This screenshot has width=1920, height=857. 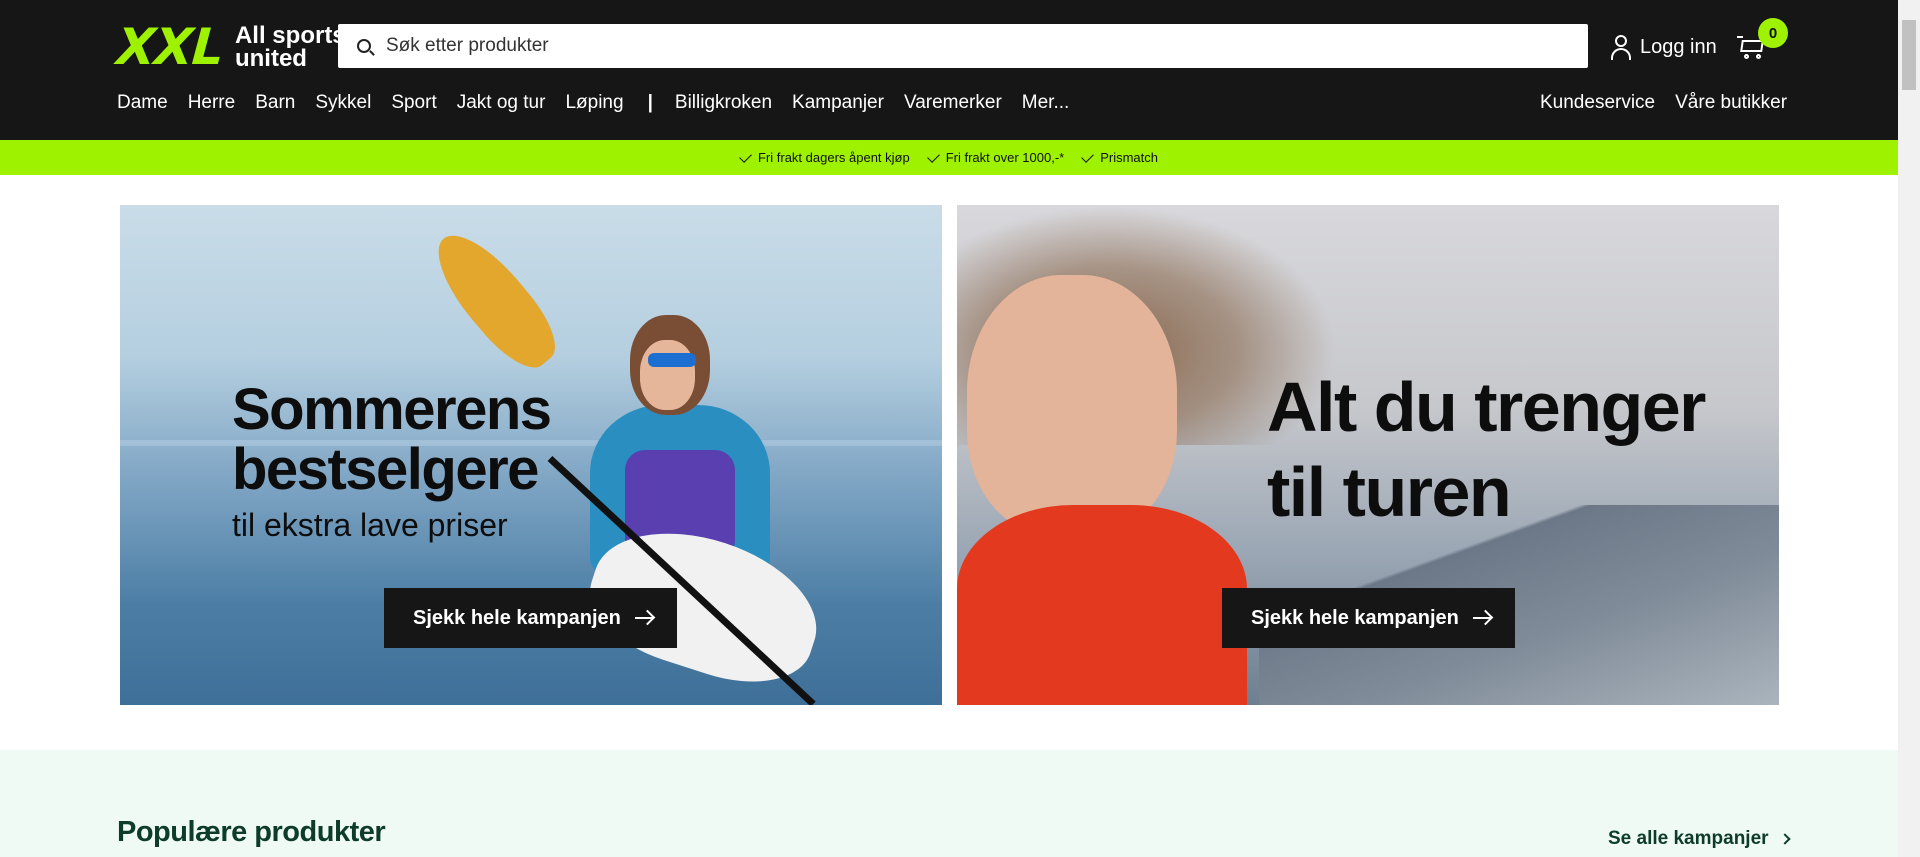 What do you see at coordinates (594, 103) in the screenshot?
I see `nav-item-loping: Løping` at bounding box center [594, 103].